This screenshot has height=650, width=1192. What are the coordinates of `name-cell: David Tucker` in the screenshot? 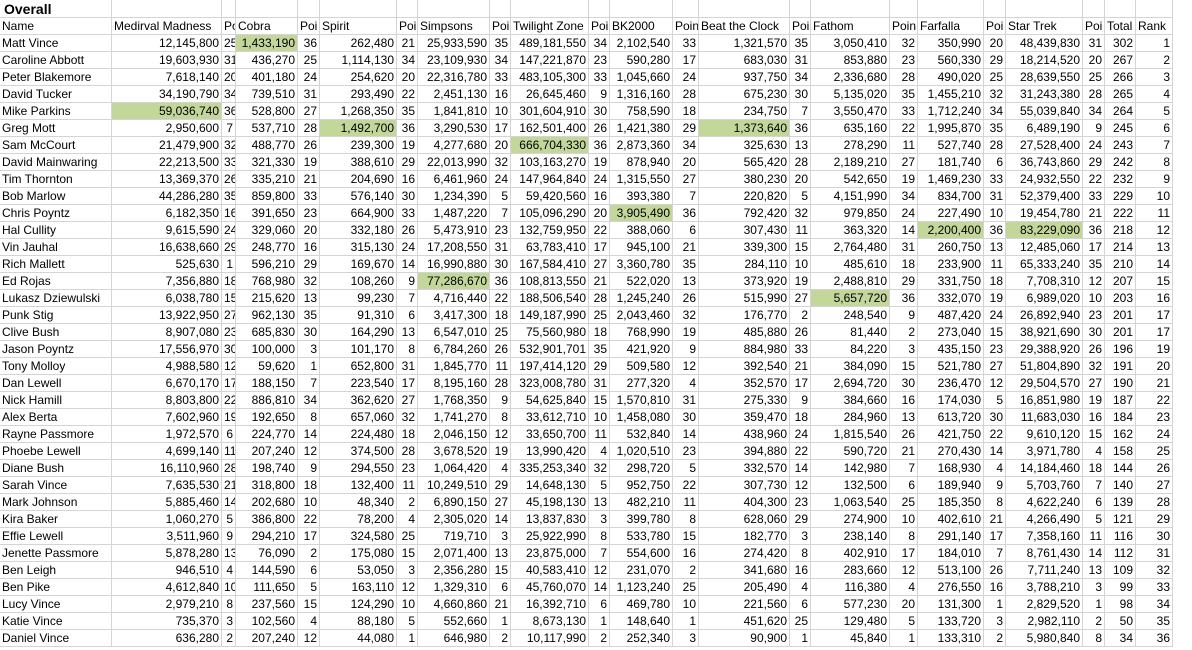 It's located at (56, 94).